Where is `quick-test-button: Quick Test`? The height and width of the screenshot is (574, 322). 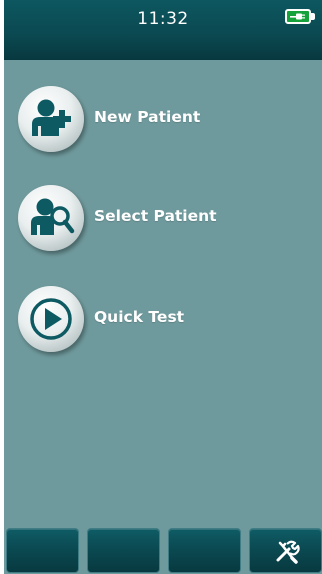 quick-test-button: Quick Test is located at coordinates (163, 320).